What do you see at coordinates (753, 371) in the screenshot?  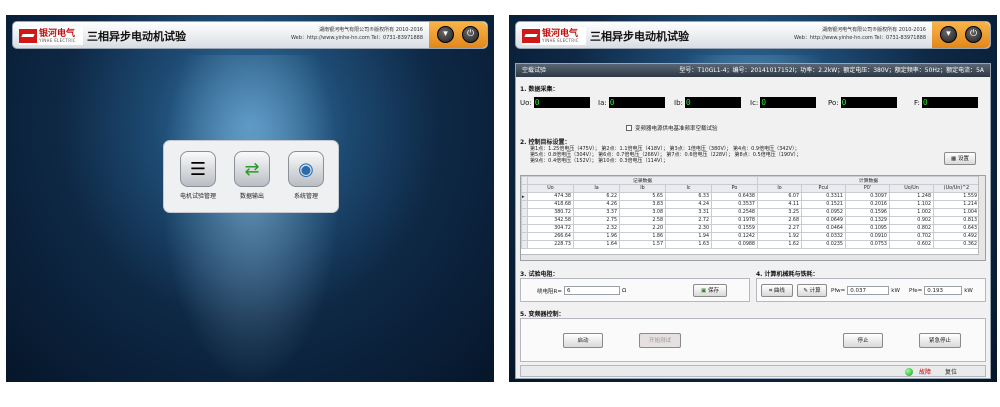 I see `status-bar: 故障 复位` at bounding box center [753, 371].